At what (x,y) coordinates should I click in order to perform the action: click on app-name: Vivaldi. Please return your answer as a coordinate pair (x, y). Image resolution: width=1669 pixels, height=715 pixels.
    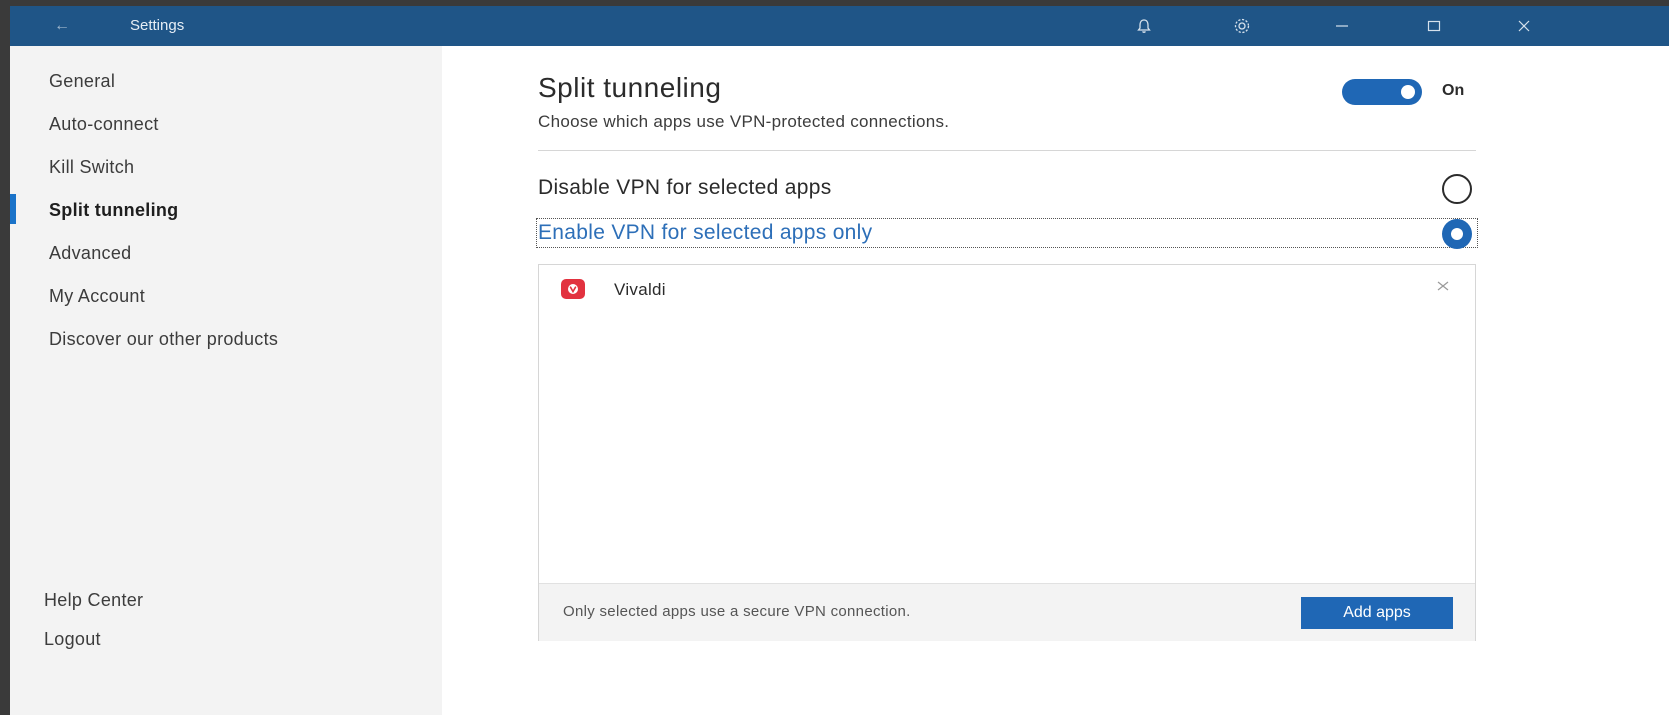
    Looking at the image, I should click on (640, 289).